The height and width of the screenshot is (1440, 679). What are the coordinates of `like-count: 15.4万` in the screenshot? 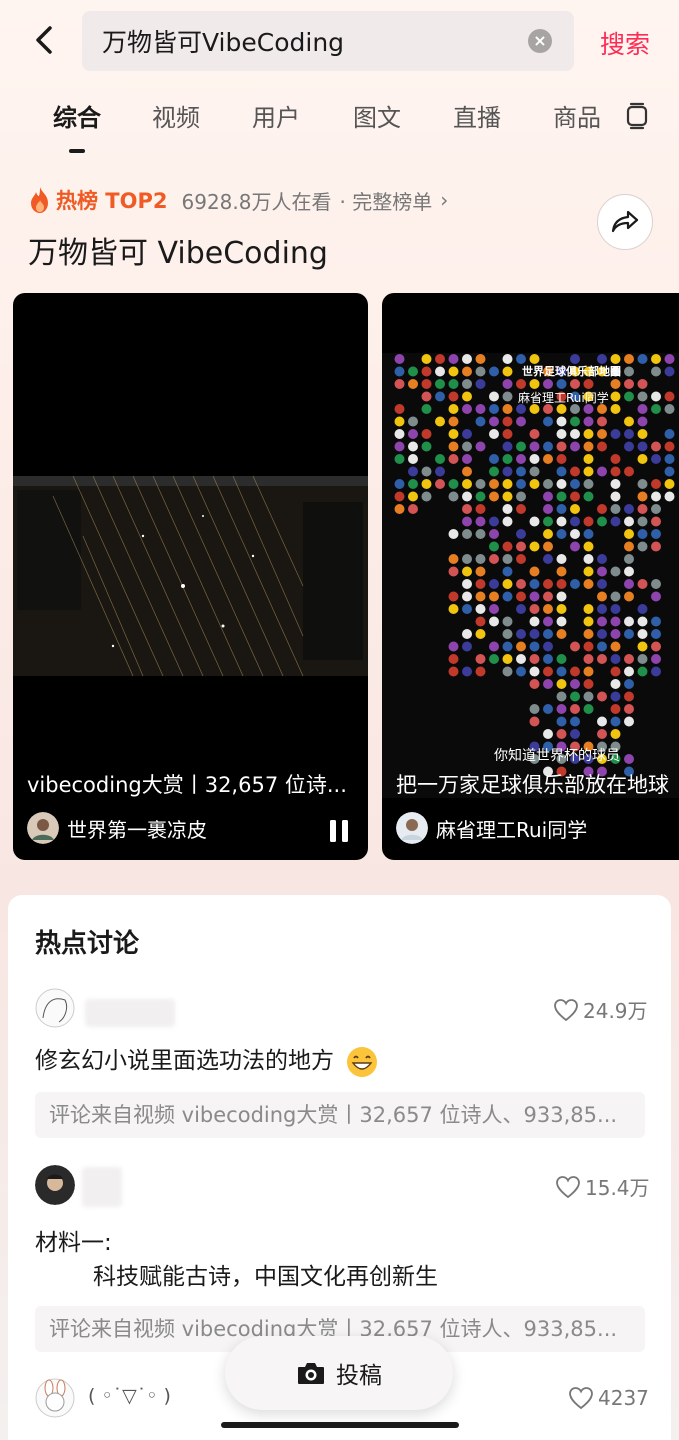 It's located at (617, 1188).